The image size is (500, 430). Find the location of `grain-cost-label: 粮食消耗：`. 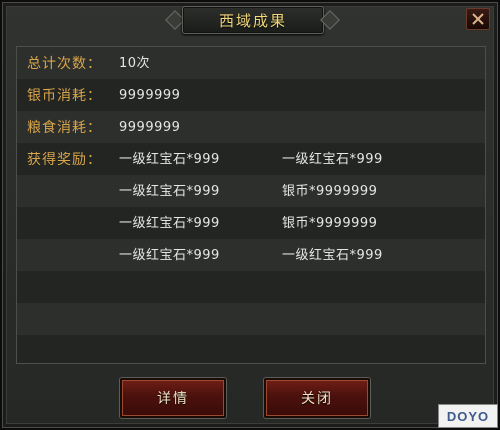

grain-cost-label: 粮食消耗： is located at coordinates (64, 128).